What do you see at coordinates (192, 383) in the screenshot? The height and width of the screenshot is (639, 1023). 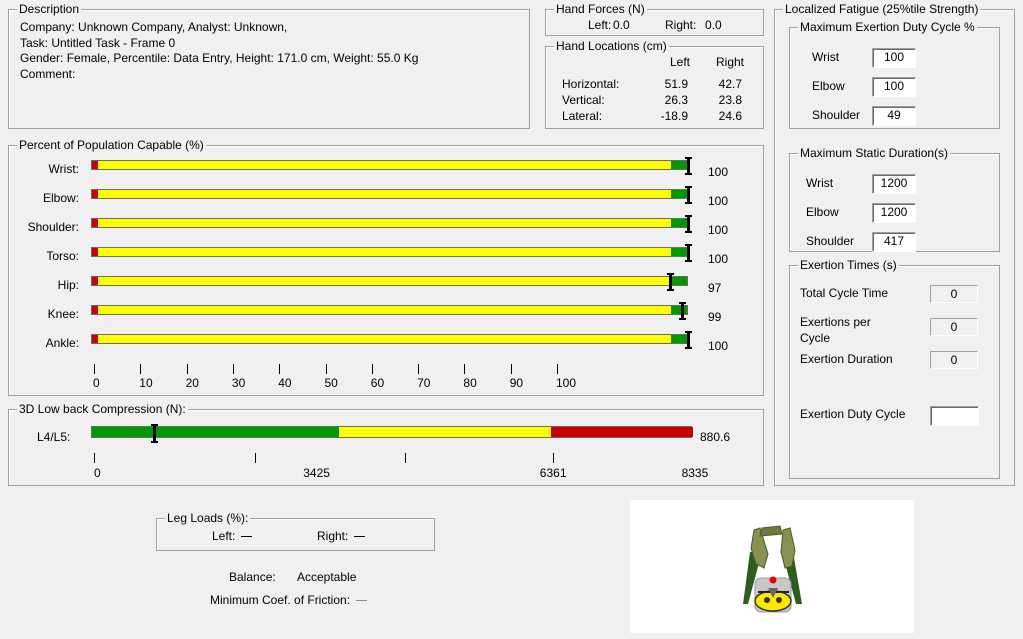 I see `population-axis-label-20: 20` at bounding box center [192, 383].